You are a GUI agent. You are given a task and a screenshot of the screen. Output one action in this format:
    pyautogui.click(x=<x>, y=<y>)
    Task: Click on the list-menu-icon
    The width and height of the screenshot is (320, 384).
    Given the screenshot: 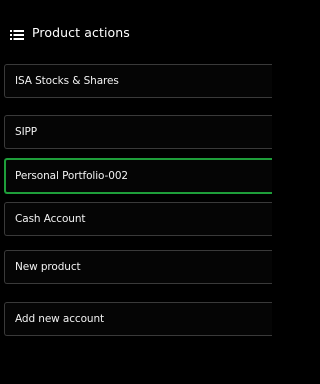 What is the action you would take?
    pyautogui.click(x=17, y=33)
    